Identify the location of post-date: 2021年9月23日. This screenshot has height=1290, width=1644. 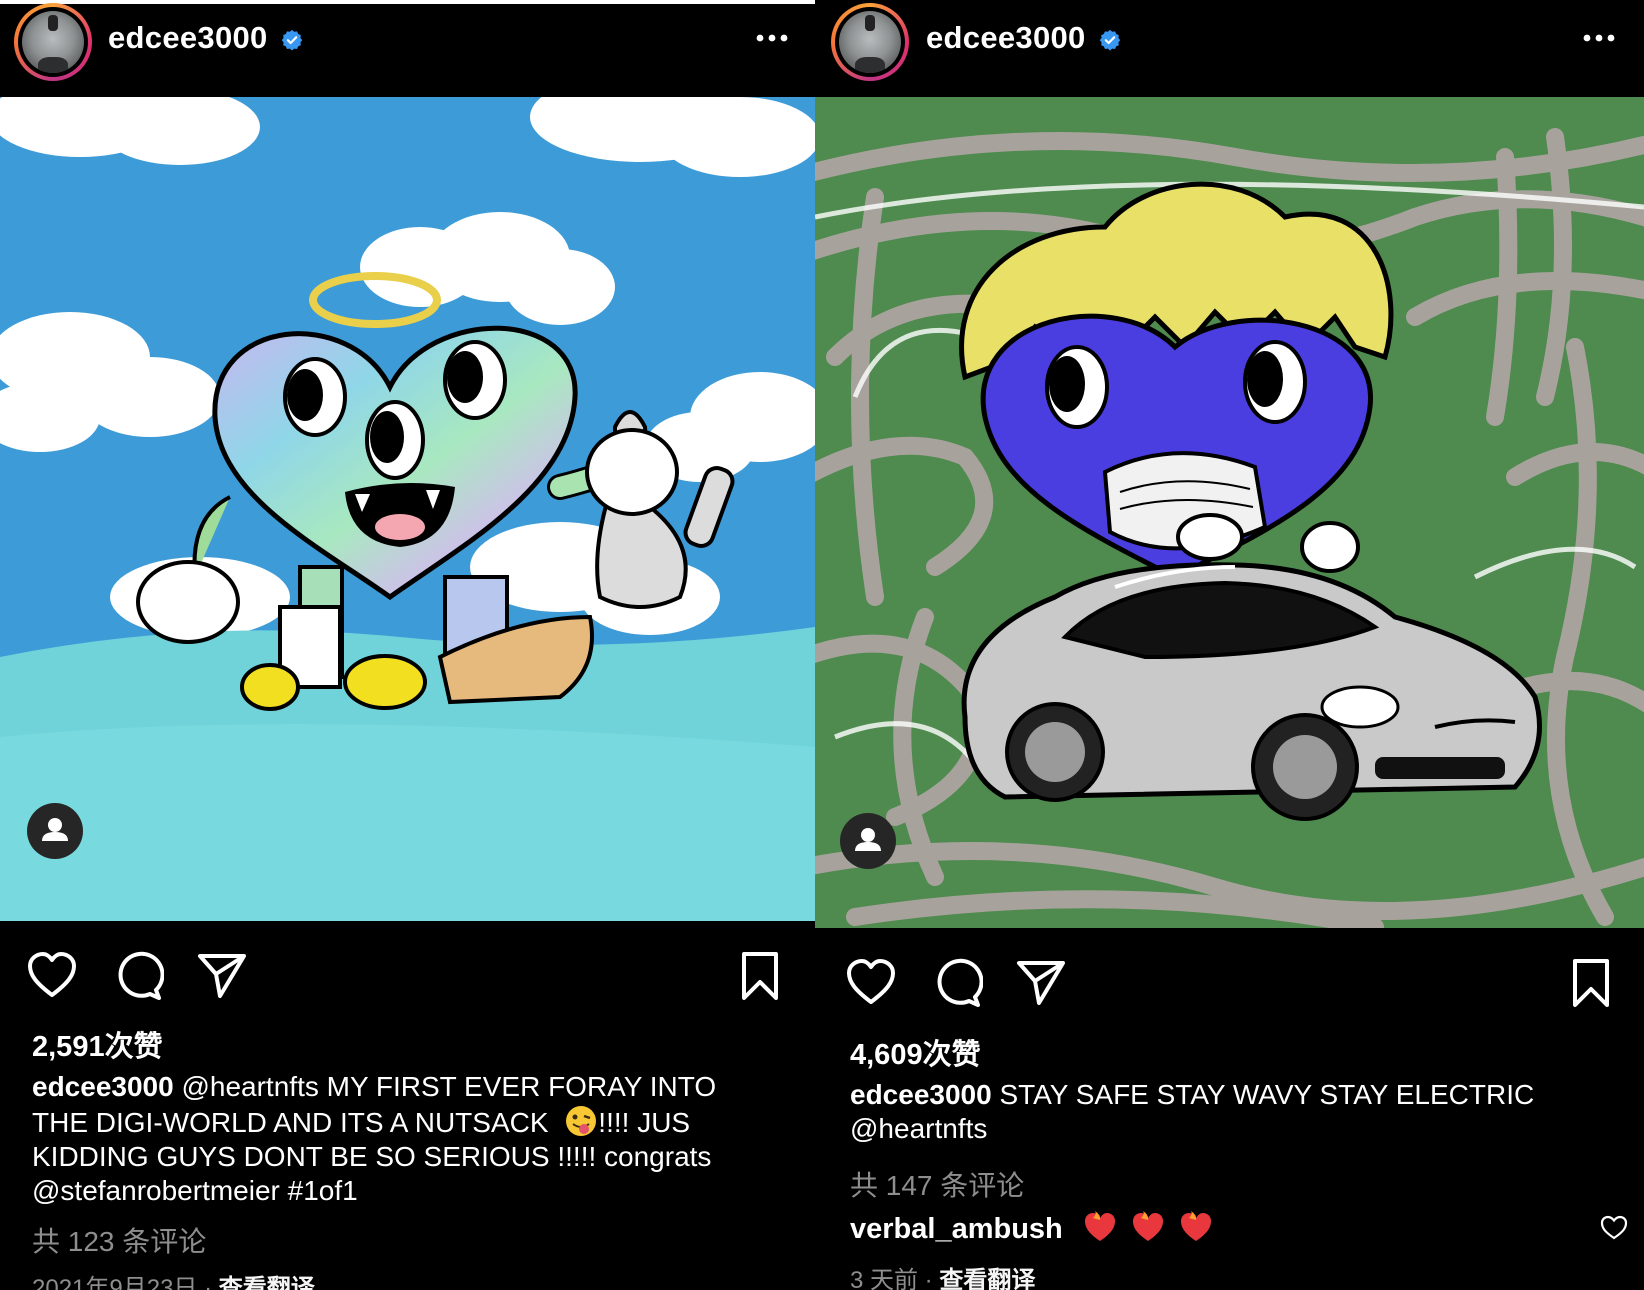
(115, 1282).